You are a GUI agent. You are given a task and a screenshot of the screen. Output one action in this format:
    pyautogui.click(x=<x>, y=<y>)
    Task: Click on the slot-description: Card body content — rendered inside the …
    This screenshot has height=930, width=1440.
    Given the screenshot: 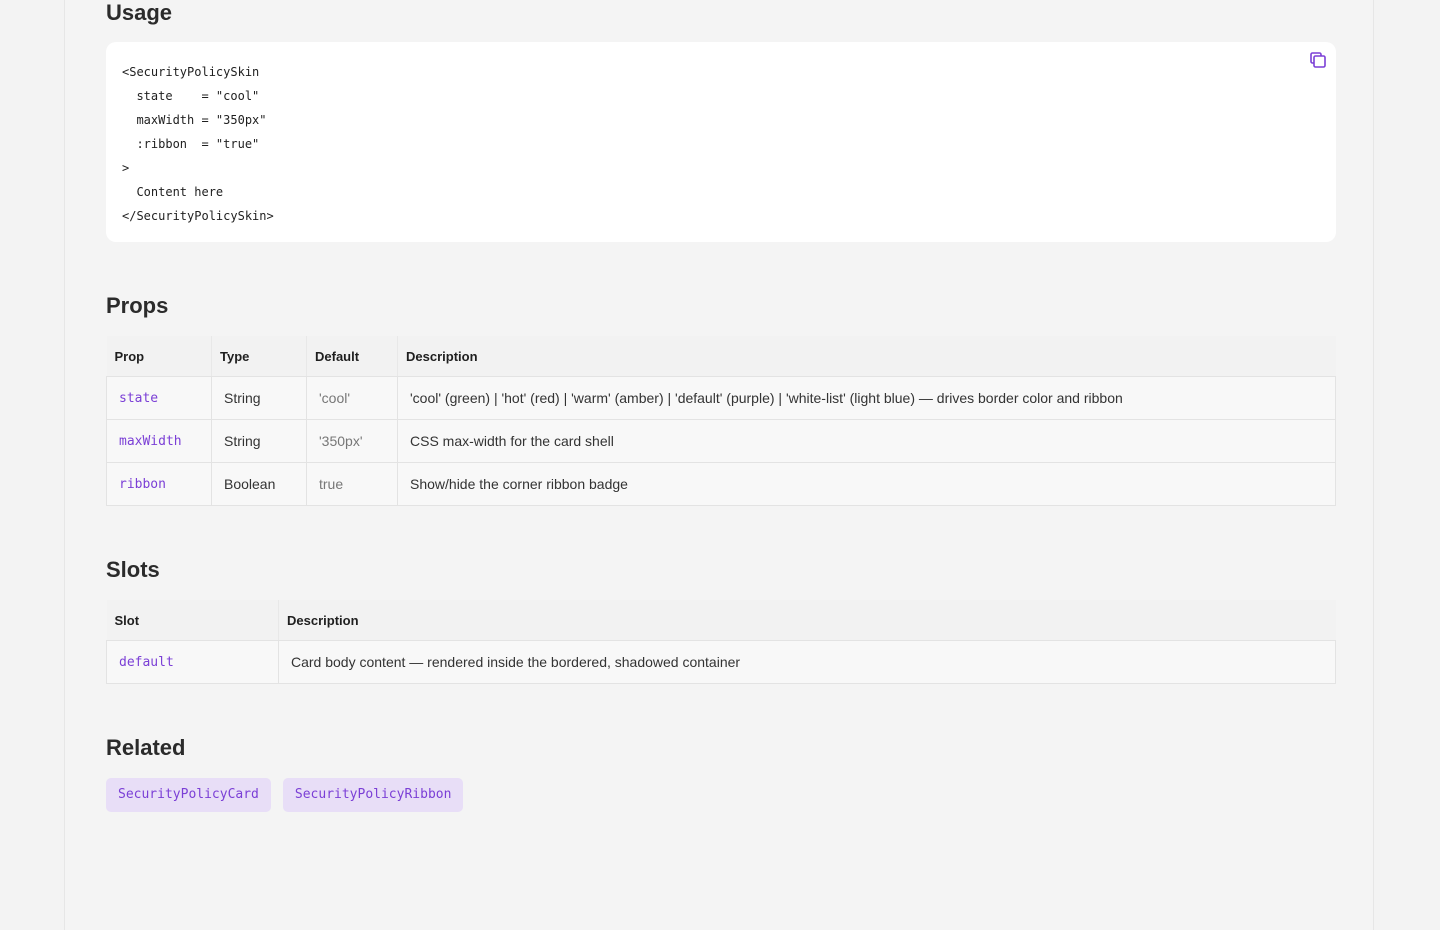 What is the action you would take?
    pyautogui.click(x=807, y=662)
    